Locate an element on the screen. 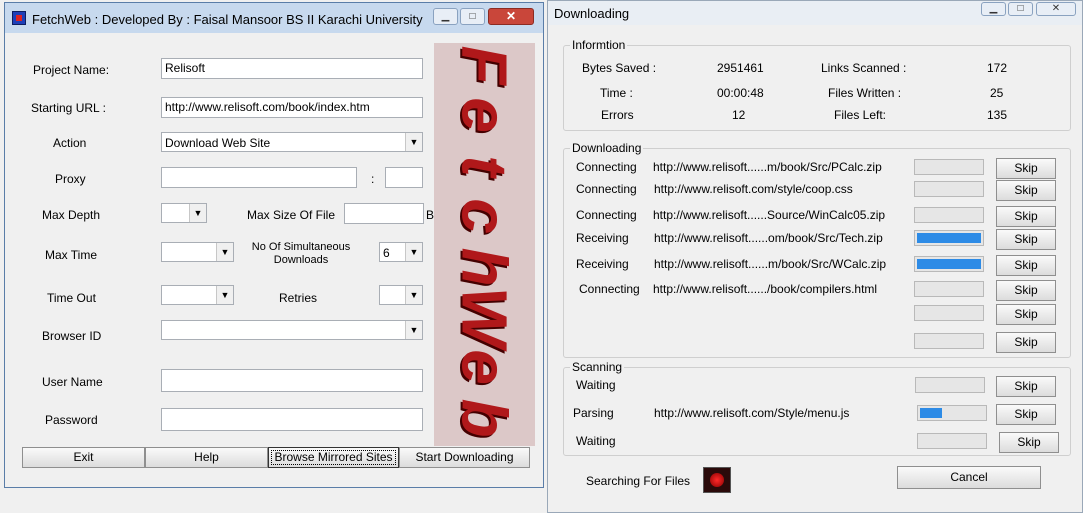  password-label: Password is located at coordinates (71, 420).